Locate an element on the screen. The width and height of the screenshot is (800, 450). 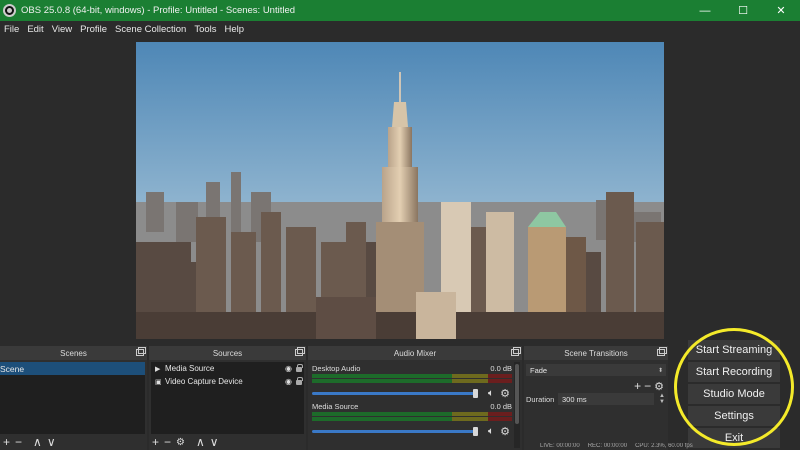
scenes-header: Scenes is located at coordinates (73, 353).